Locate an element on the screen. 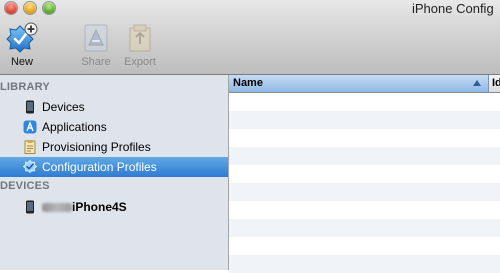 The width and height of the screenshot is (500, 273). sidebar-item-label: Configuration Profiles is located at coordinates (99, 167).